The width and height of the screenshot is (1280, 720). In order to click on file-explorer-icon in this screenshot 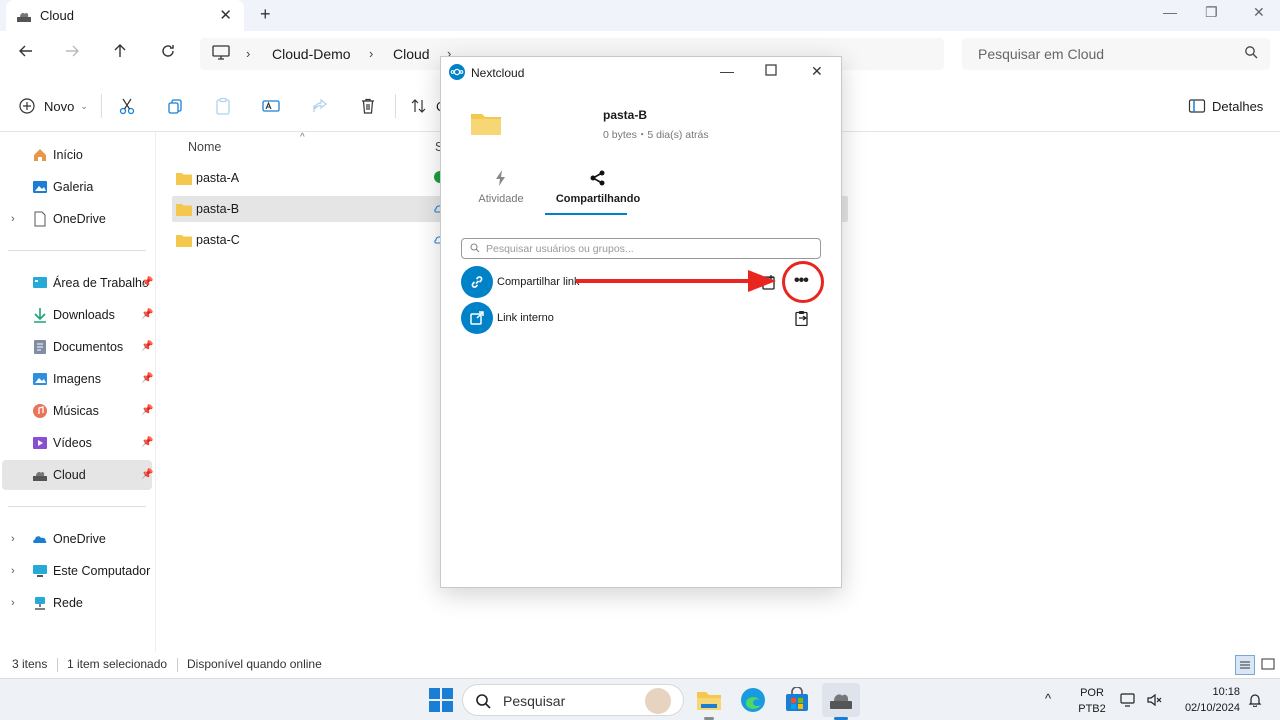, I will do `click(709, 700)`.